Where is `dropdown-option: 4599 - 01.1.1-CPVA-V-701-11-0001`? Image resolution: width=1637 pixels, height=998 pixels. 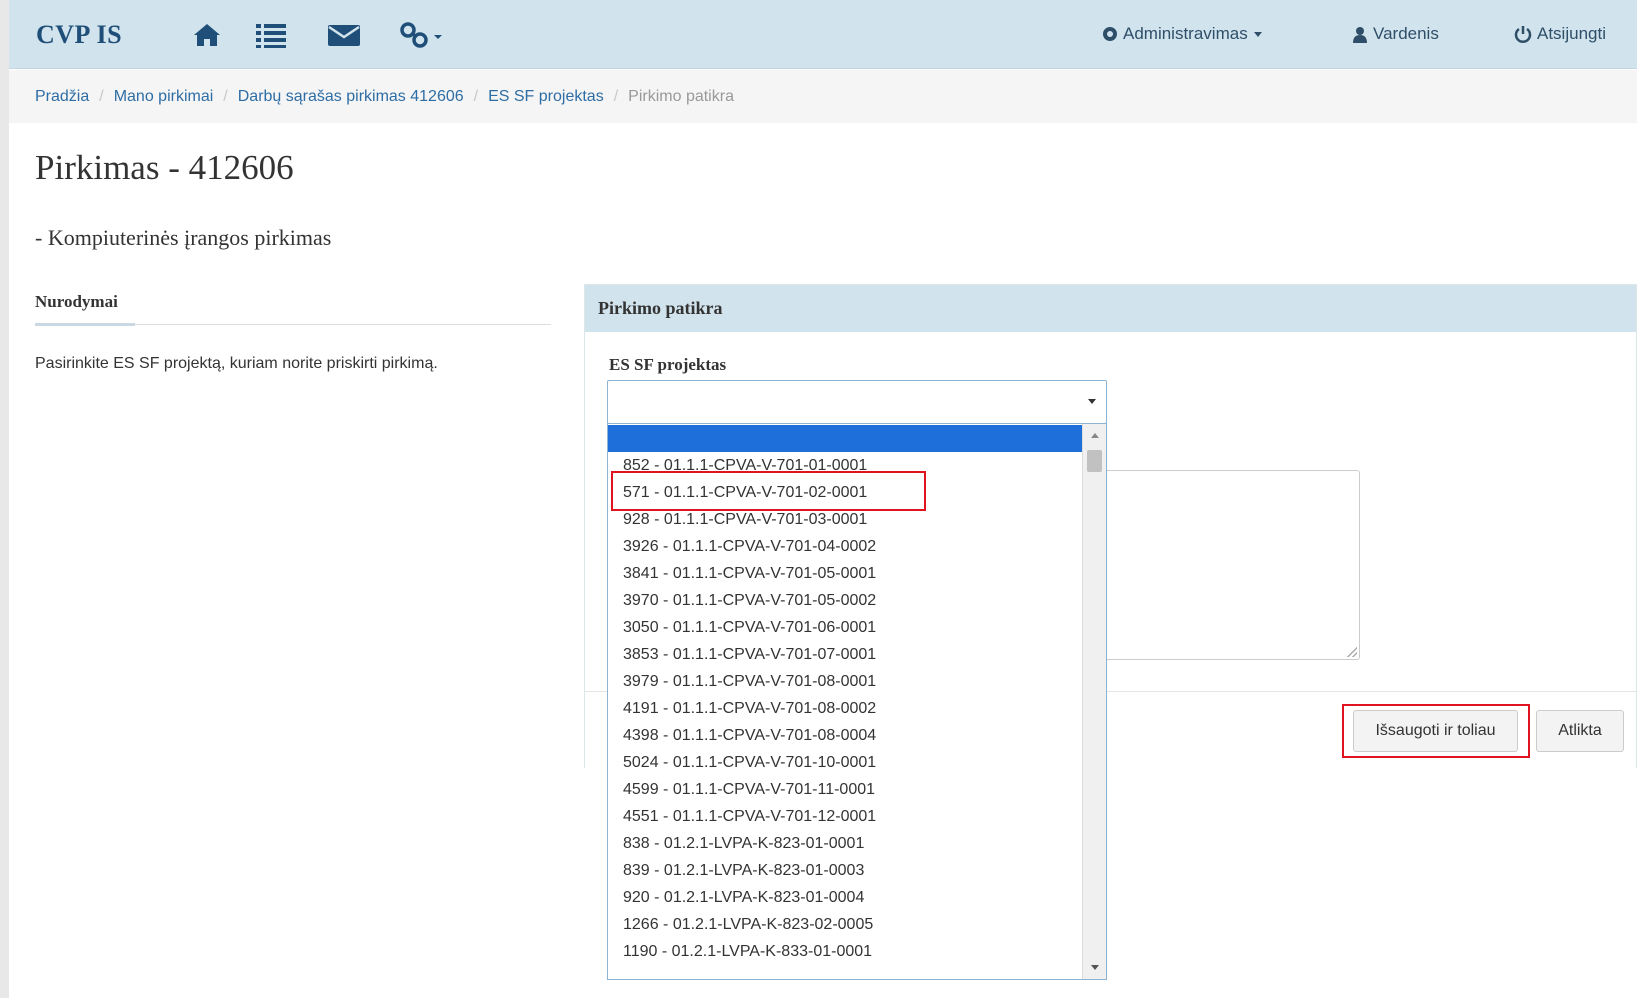
dropdown-option: 4599 - 01.1.1-CPVA-V-701-11-0001 is located at coordinates (845, 789).